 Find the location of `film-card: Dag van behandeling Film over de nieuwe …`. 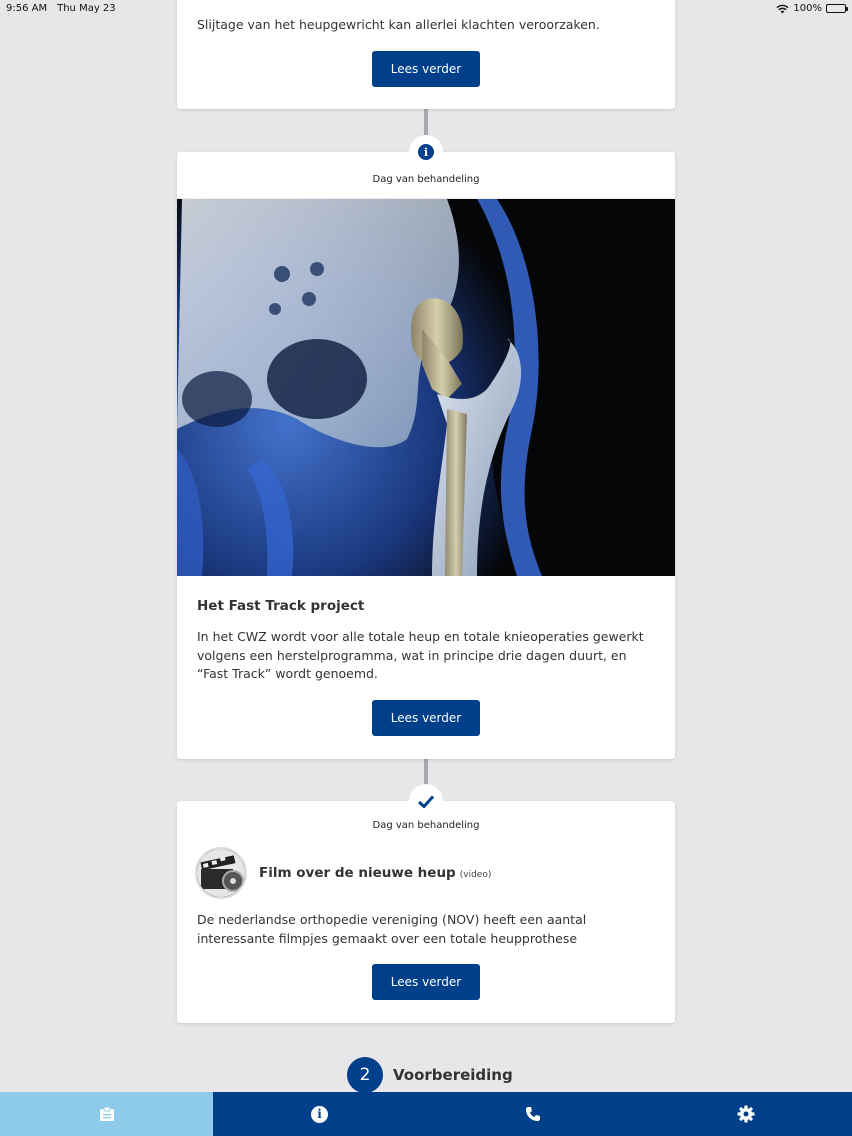

film-card: Dag van behandeling Film over de nieuwe … is located at coordinates (426, 912).